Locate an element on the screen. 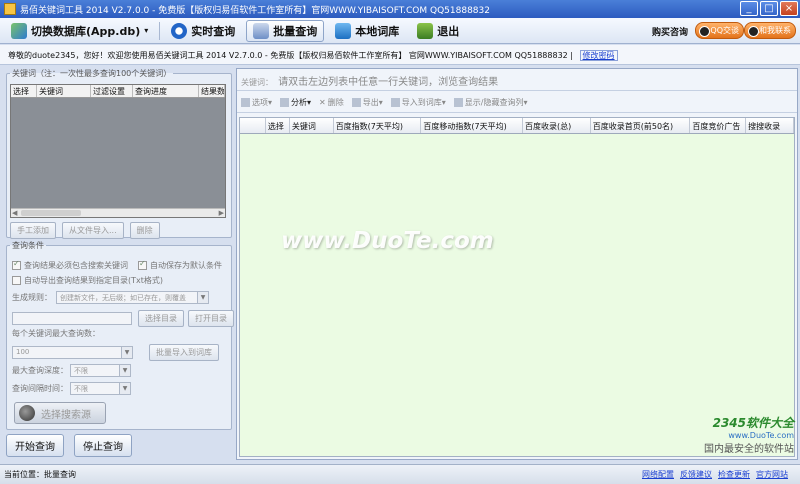 The width and height of the screenshot is (800, 484). grid-col-soso-indexed: 搜搜收录 is located at coordinates (770, 125).